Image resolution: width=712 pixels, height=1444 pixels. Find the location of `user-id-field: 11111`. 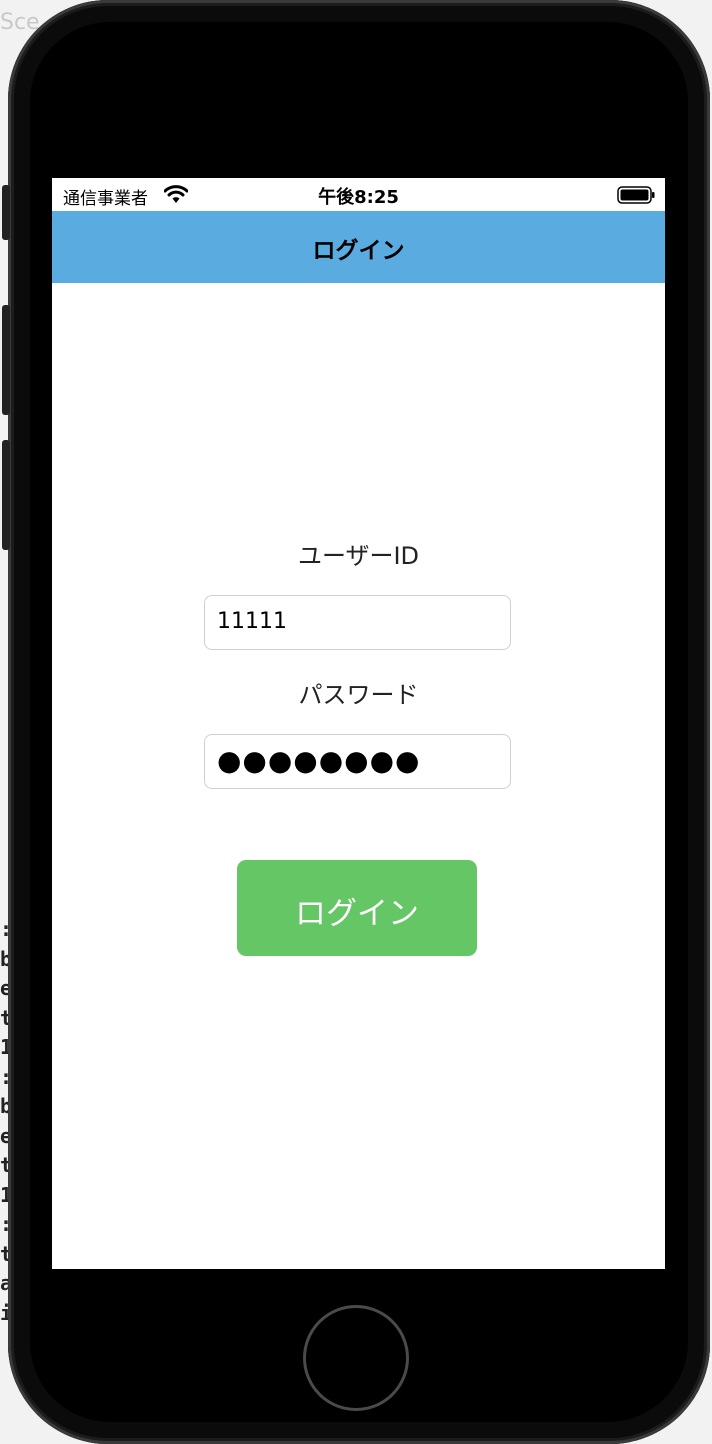

user-id-field: 11111 is located at coordinates (357, 622).